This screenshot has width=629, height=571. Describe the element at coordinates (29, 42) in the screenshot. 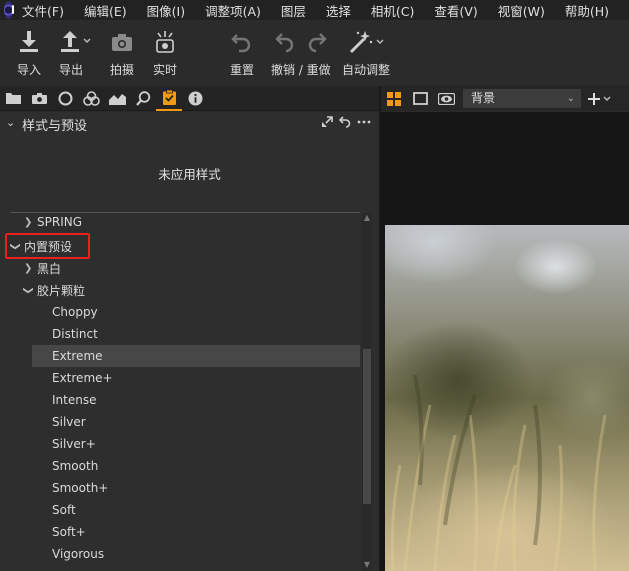

I see `import-icon` at that location.